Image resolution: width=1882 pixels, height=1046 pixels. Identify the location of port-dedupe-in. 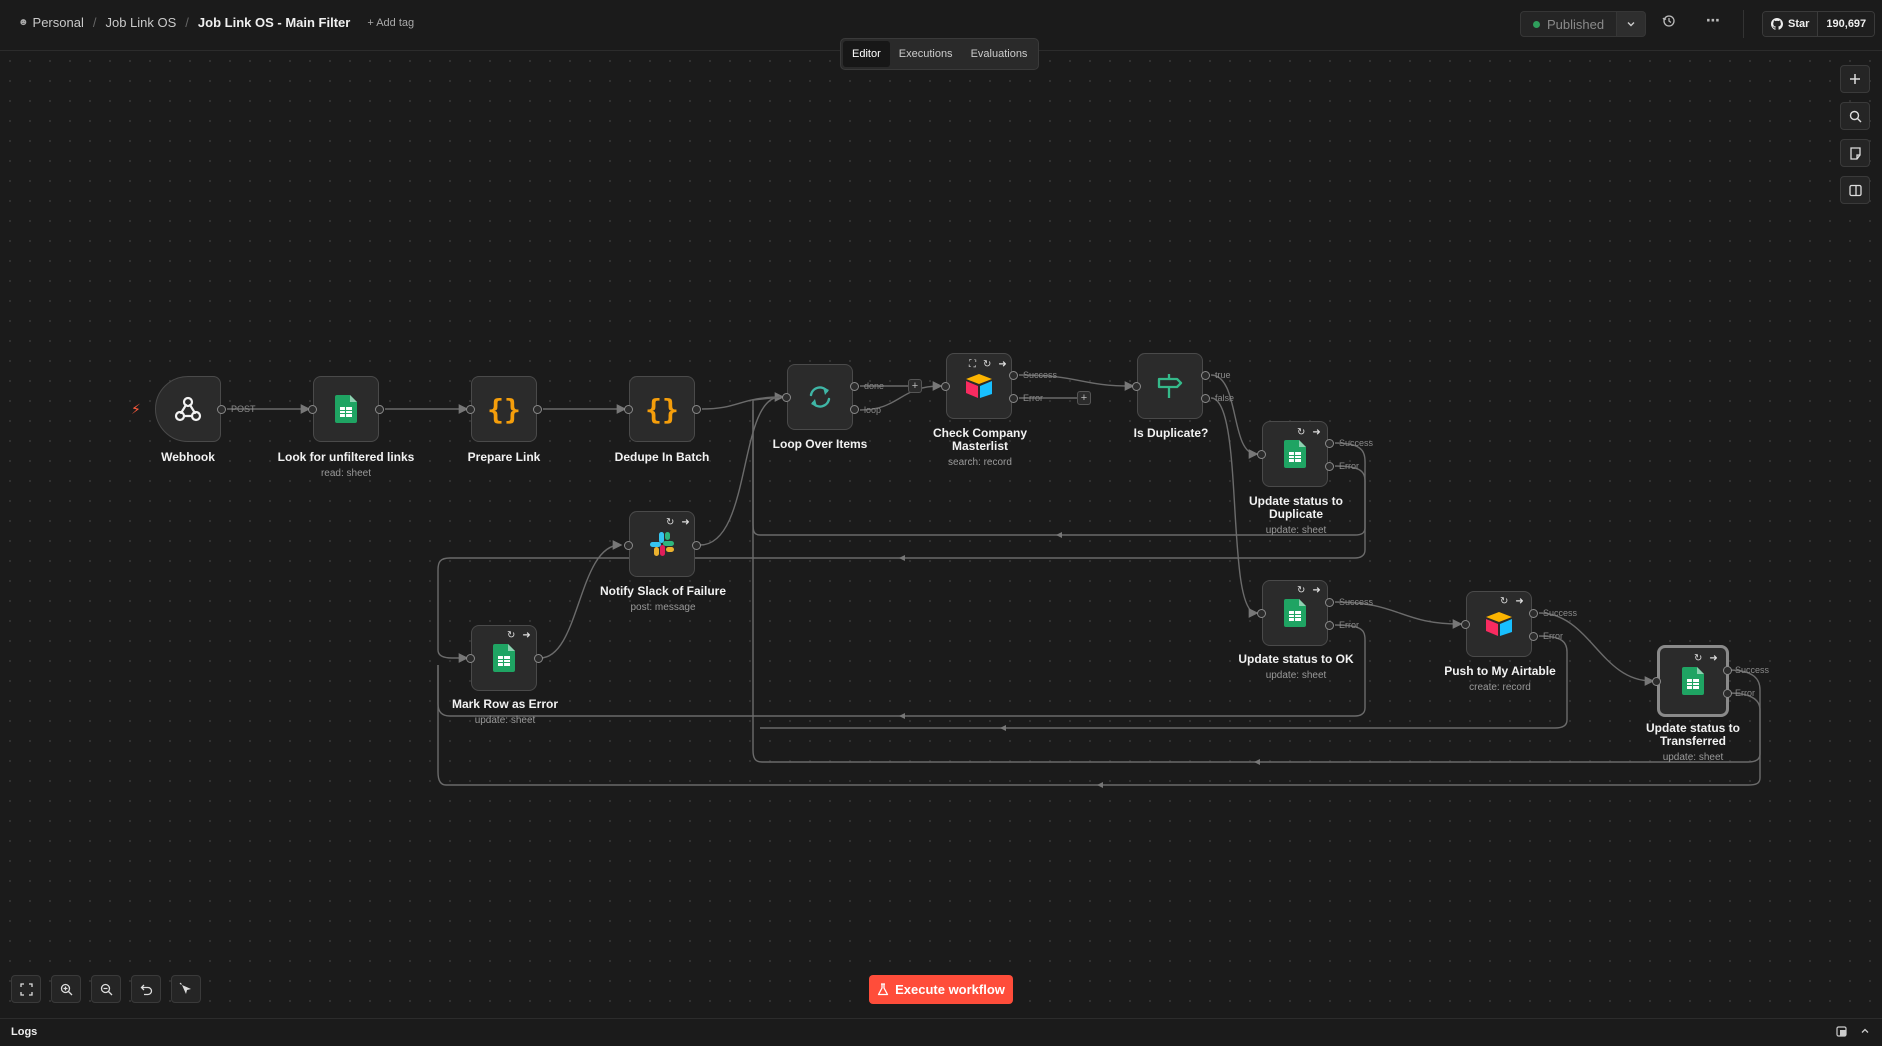
(628, 409).